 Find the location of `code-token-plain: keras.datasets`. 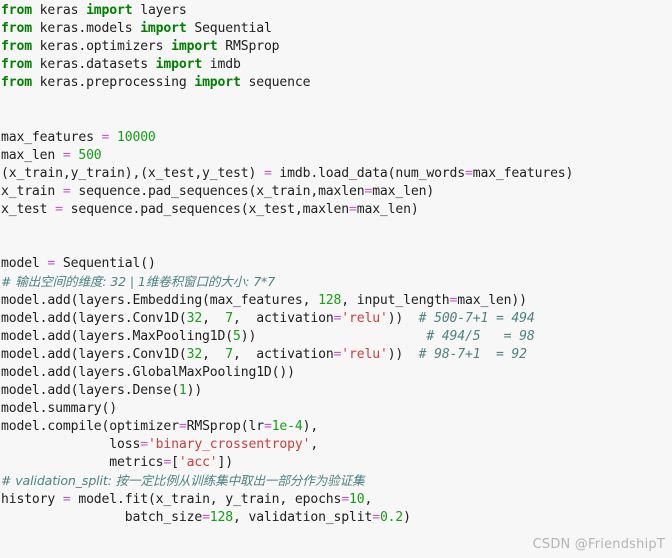

code-token-plain: keras.datasets is located at coordinates (93, 65).